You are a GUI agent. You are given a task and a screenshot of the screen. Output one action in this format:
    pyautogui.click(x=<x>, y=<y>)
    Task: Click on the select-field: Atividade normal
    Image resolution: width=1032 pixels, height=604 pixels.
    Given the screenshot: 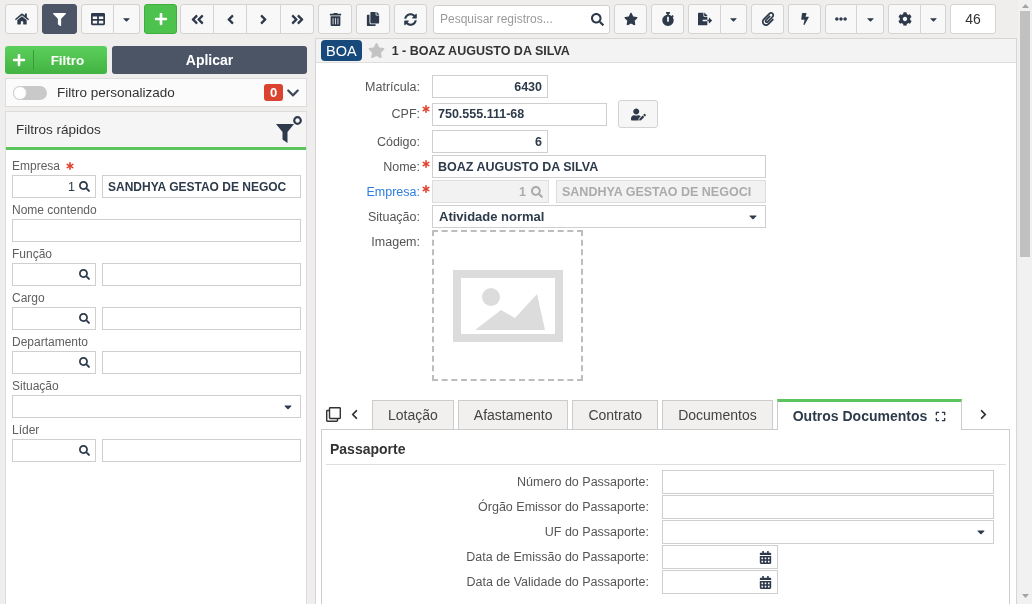 What is the action you would take?
    pyautogui.click(x=599, y=216)
    